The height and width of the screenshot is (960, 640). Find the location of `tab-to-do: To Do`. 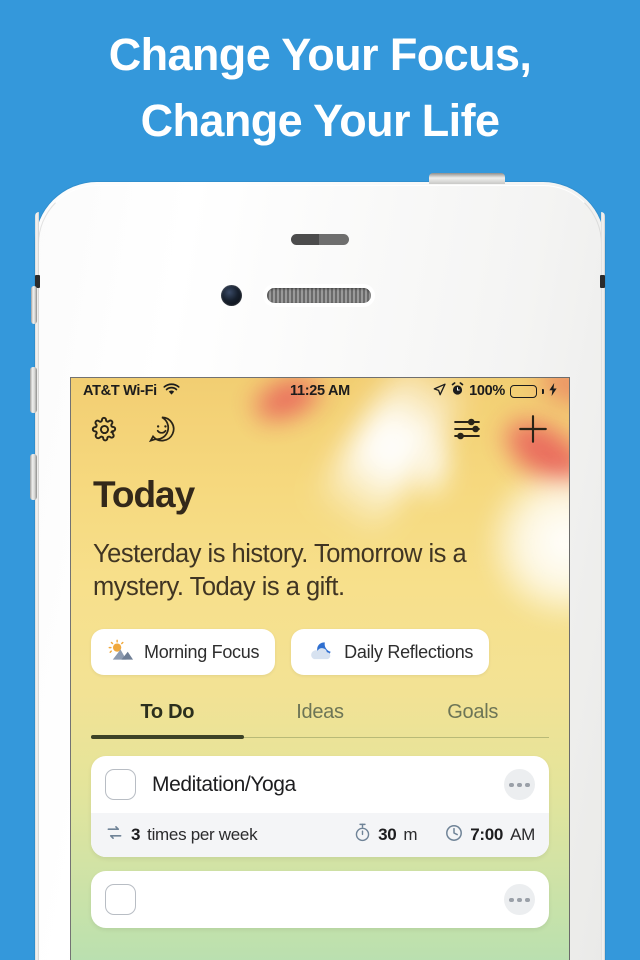

tab-to-do: To Do is located at coordinates (167, 720).